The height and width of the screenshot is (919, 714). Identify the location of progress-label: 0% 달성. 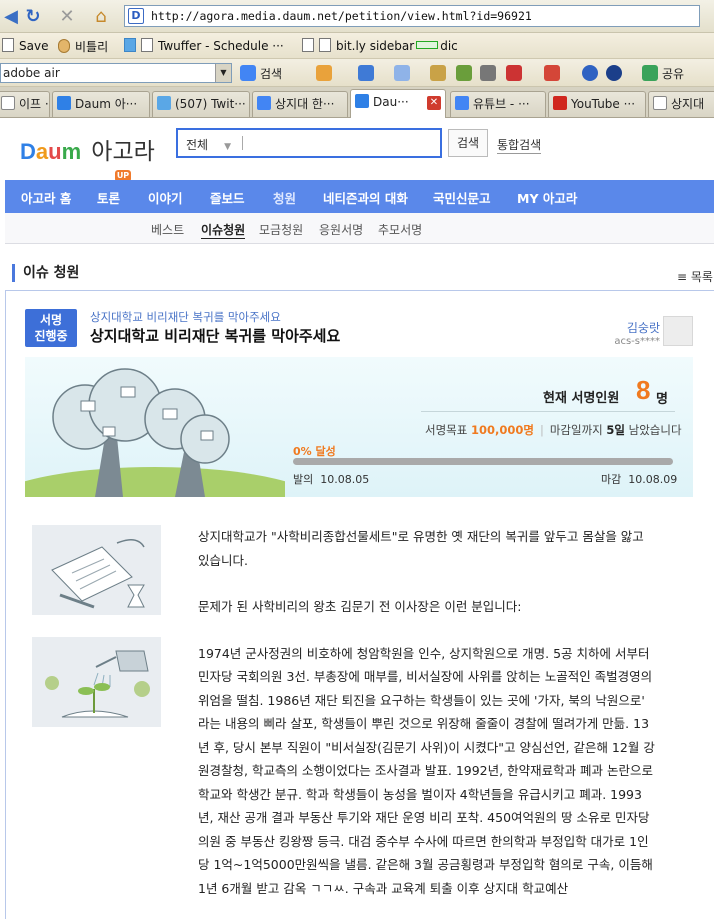
(314, 451).